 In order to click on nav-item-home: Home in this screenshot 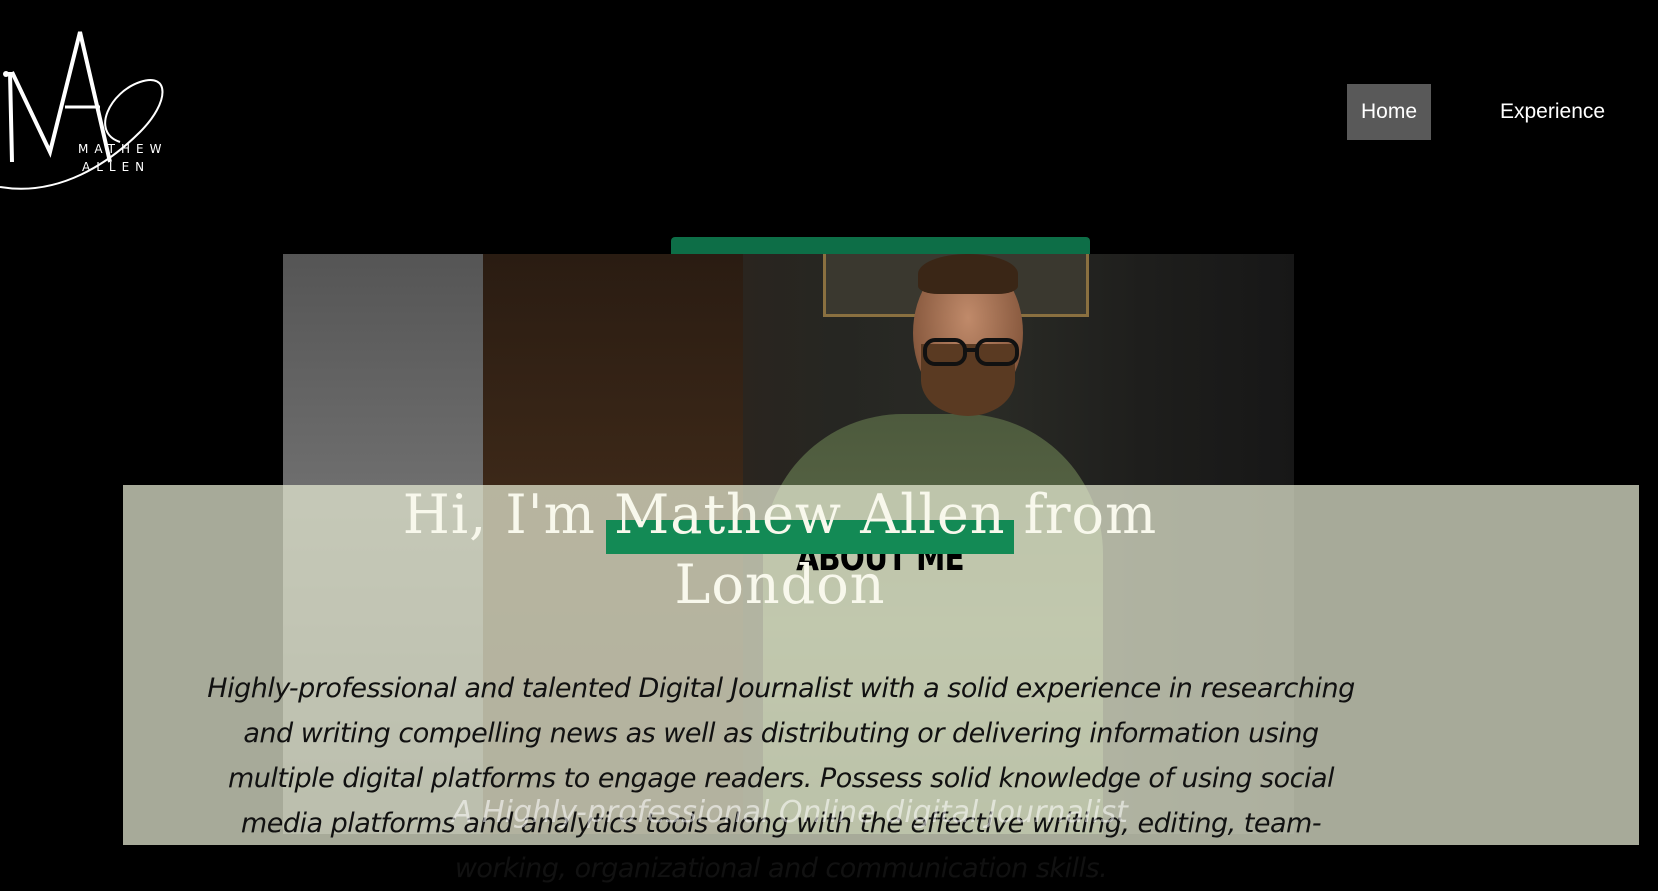, I will do `click(1389, 112)`.